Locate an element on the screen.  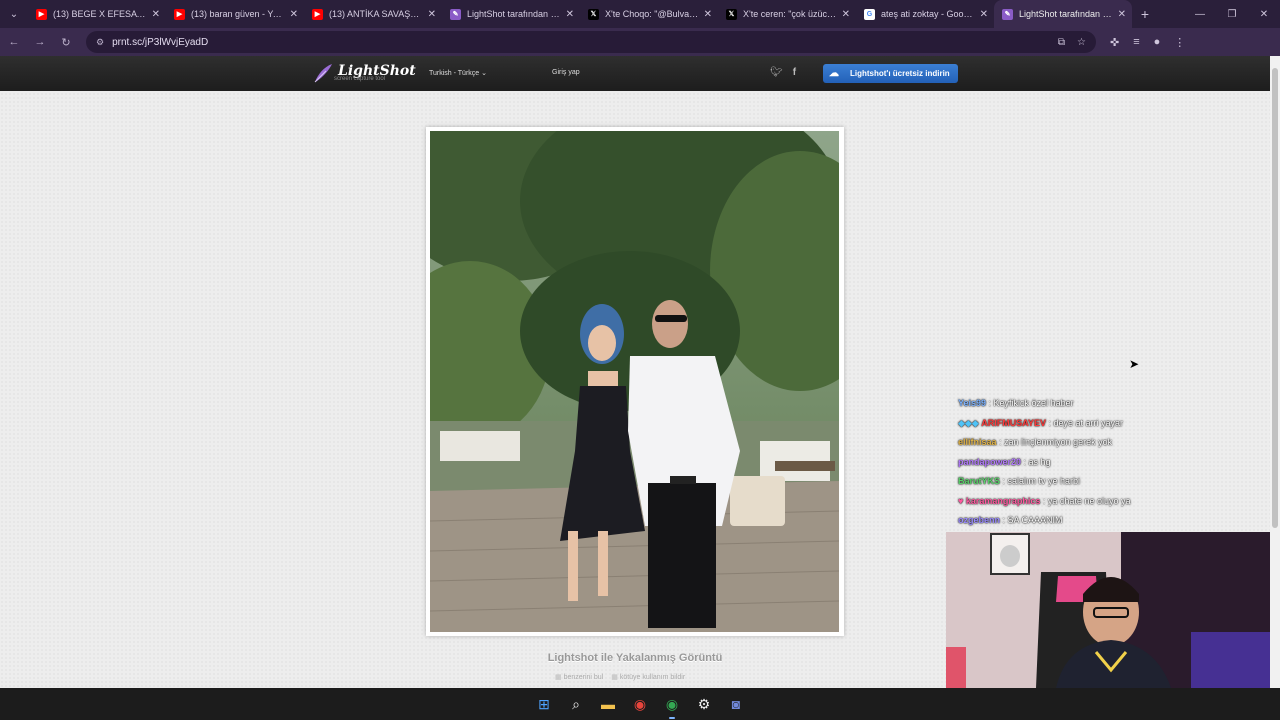
chat-message: pandapower20 : as hg is located at coordinates (1108, 467).